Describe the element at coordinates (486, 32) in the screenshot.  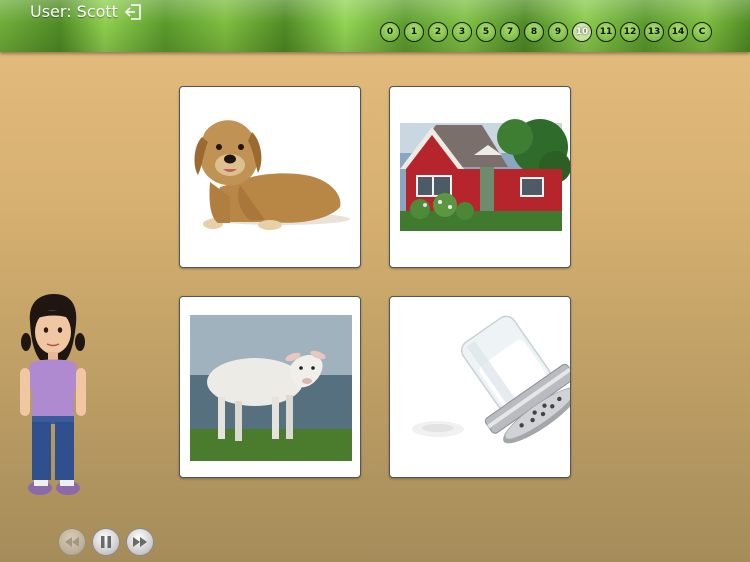
I see `level-button-5: 5` at that location.